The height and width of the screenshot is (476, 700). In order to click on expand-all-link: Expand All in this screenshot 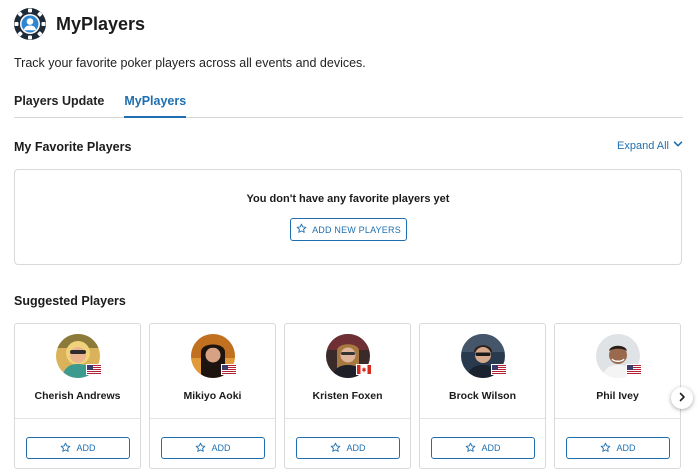, I will do `click(650, 145)`.